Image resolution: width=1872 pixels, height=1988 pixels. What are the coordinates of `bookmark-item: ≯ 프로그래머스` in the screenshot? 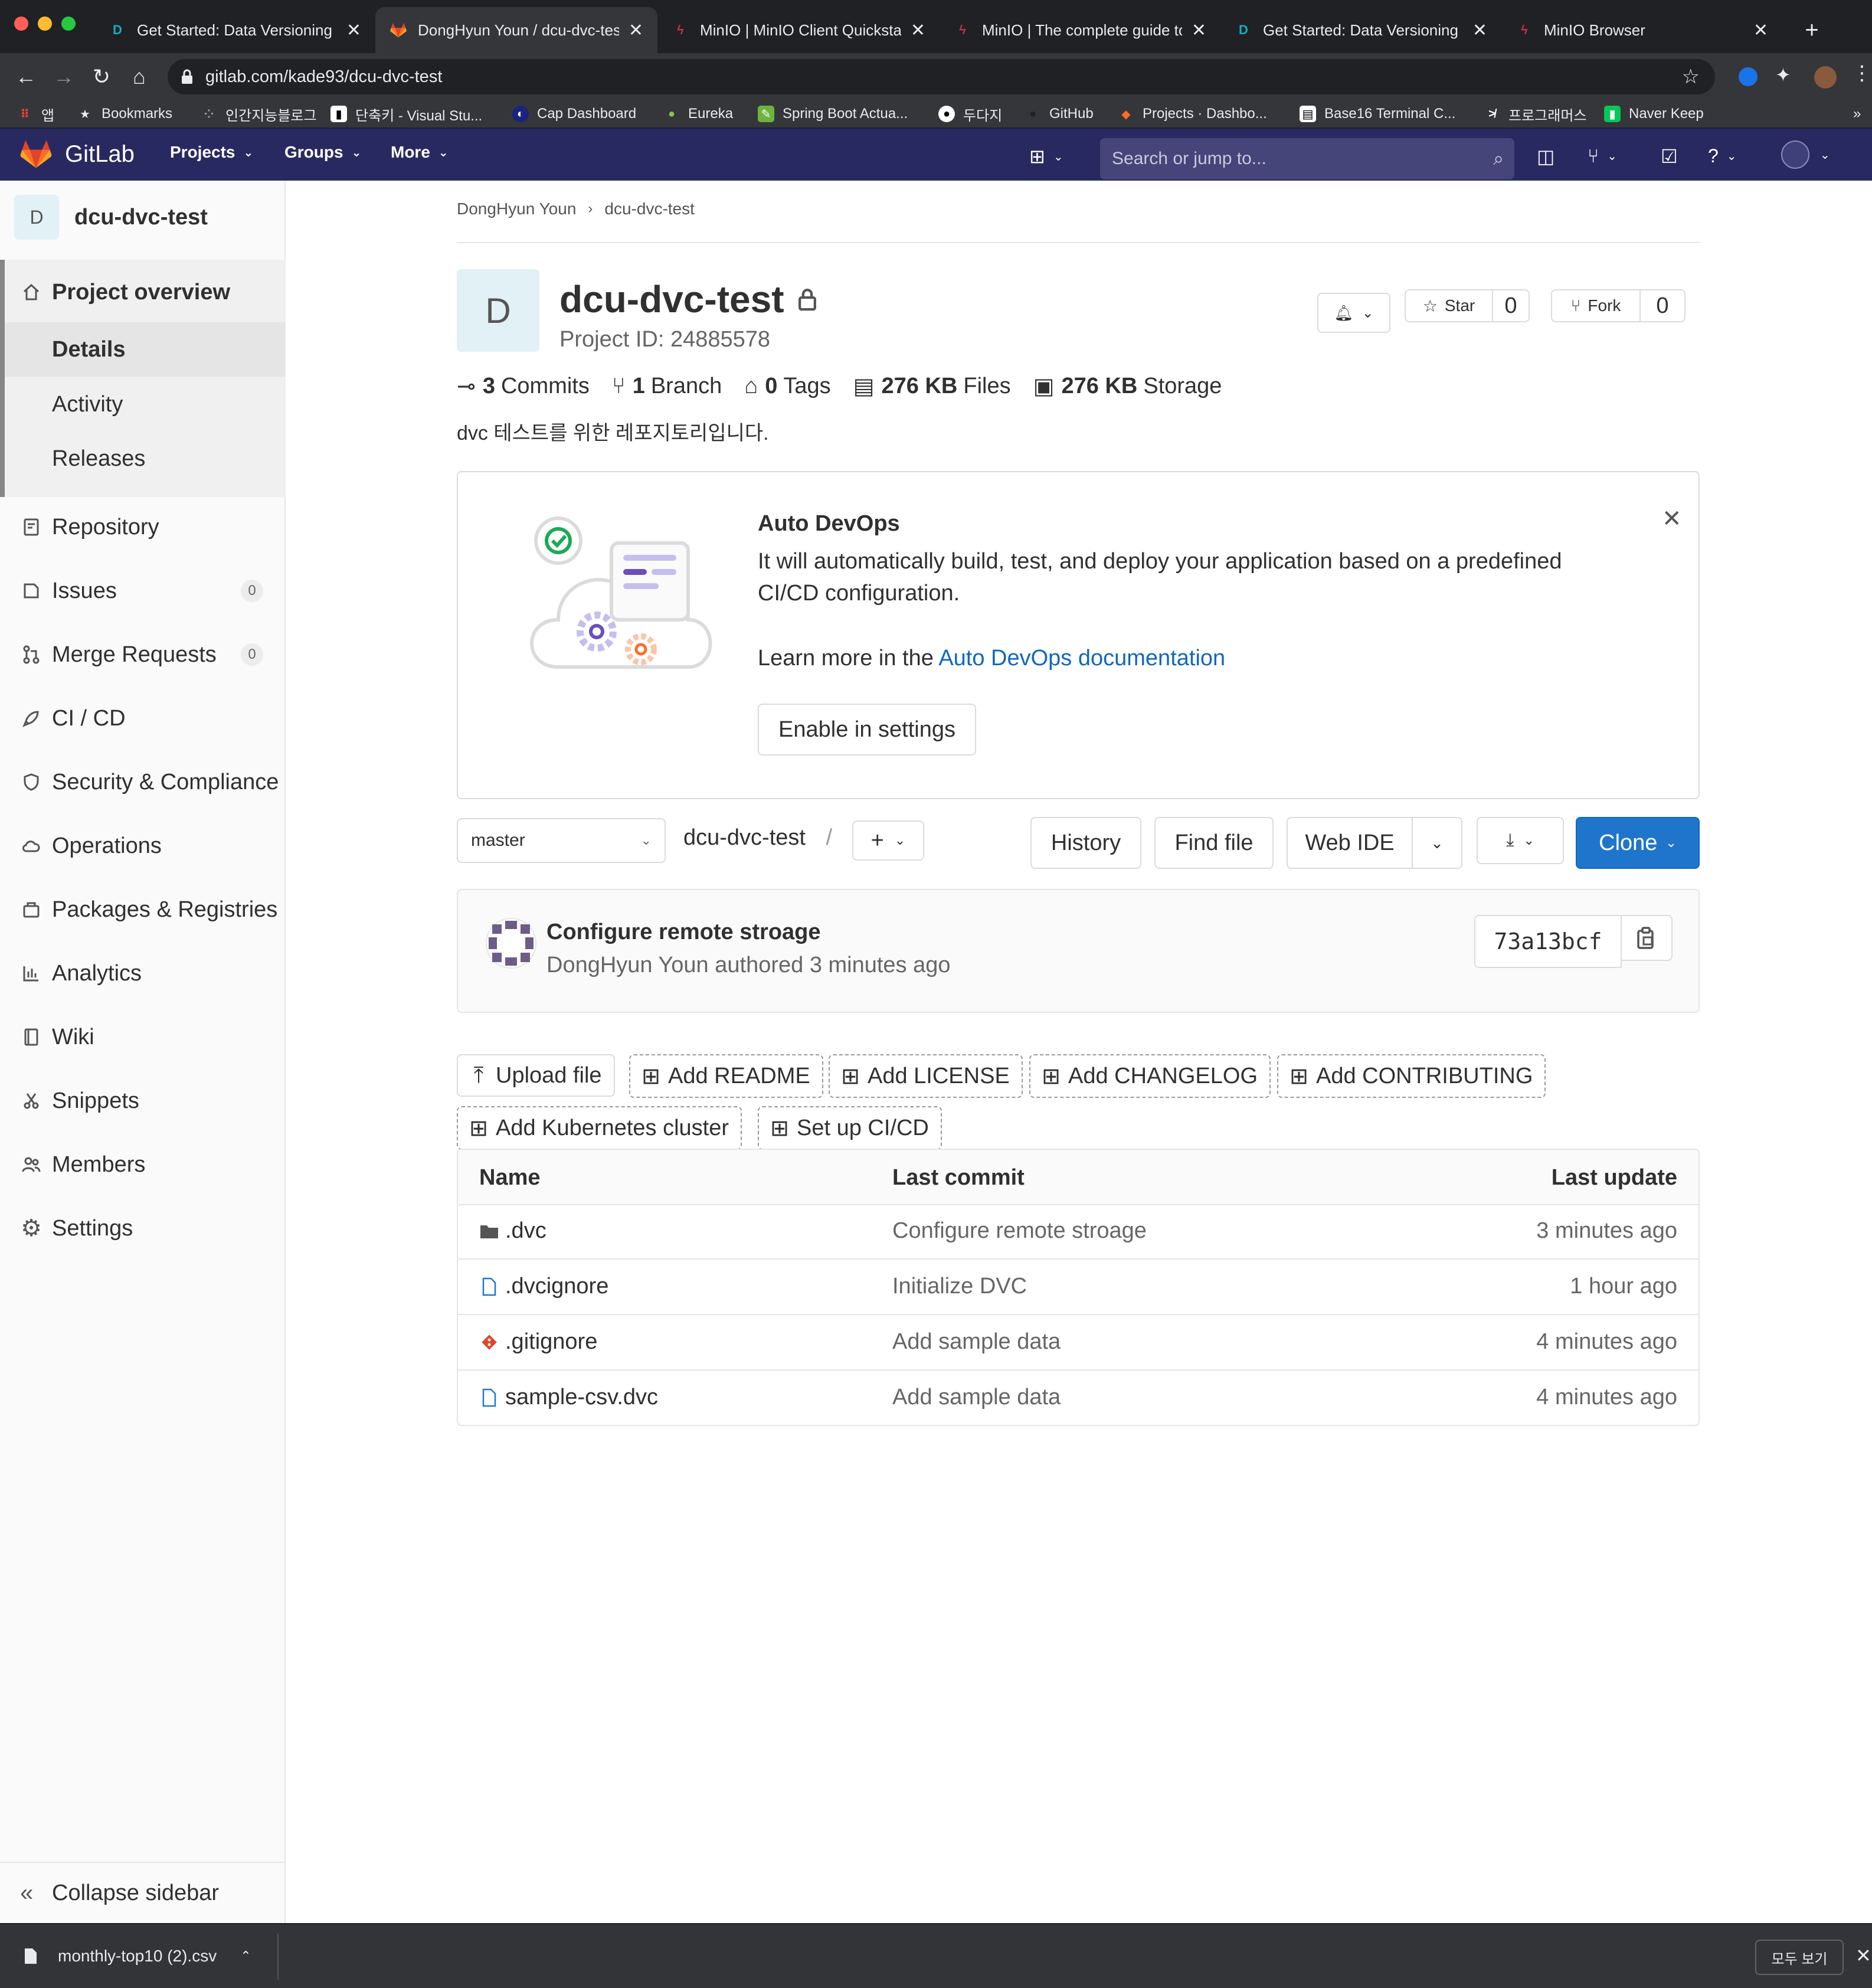 It's located at (1535, 113).